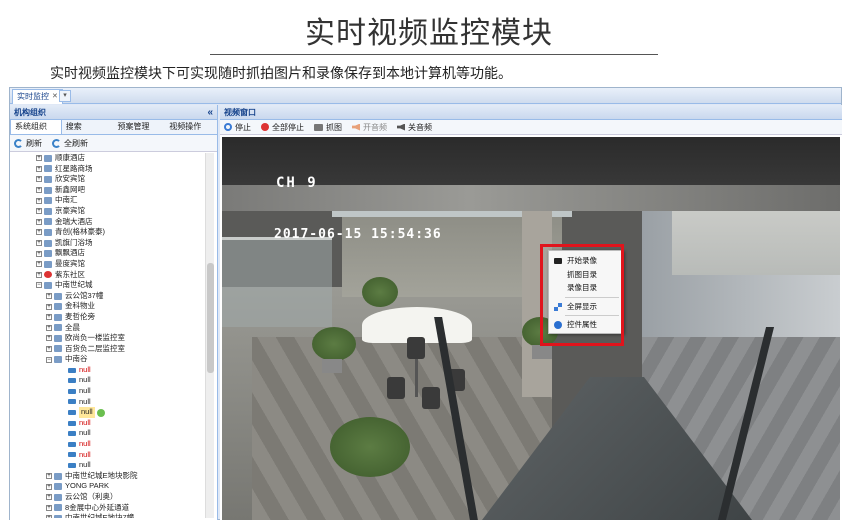 The width and height of the screenshot is (858, 524). Describe the element at coordinates (210, 112) in the screenshot. I see `collapse-icon: «` at that location.